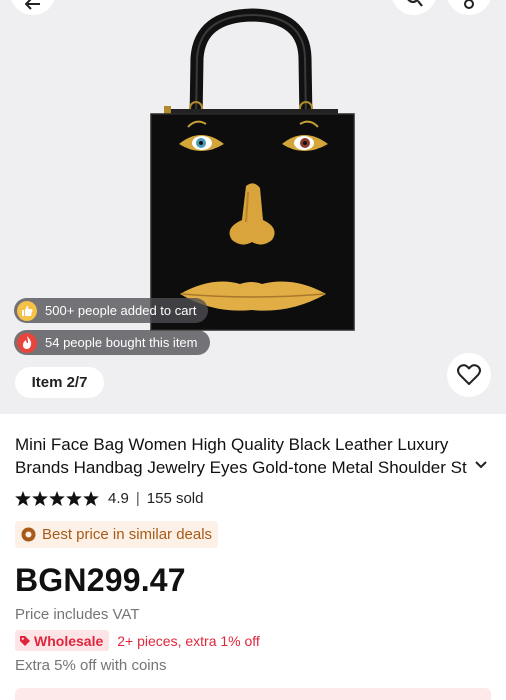 This screenshot has width=506, height=700. I want to click on wholesale-label: Wholesale, so click(69, 640).